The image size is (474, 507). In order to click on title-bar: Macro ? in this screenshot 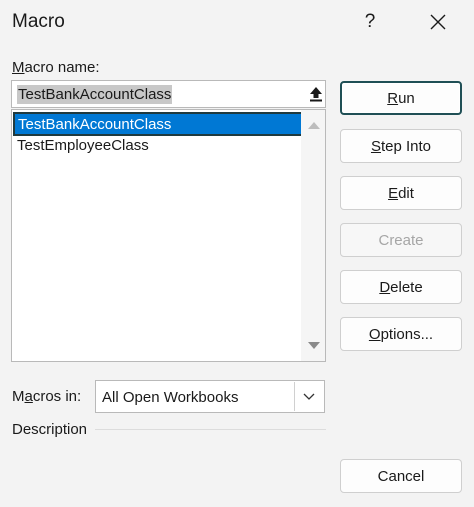, I will do `click(237, 23)`.